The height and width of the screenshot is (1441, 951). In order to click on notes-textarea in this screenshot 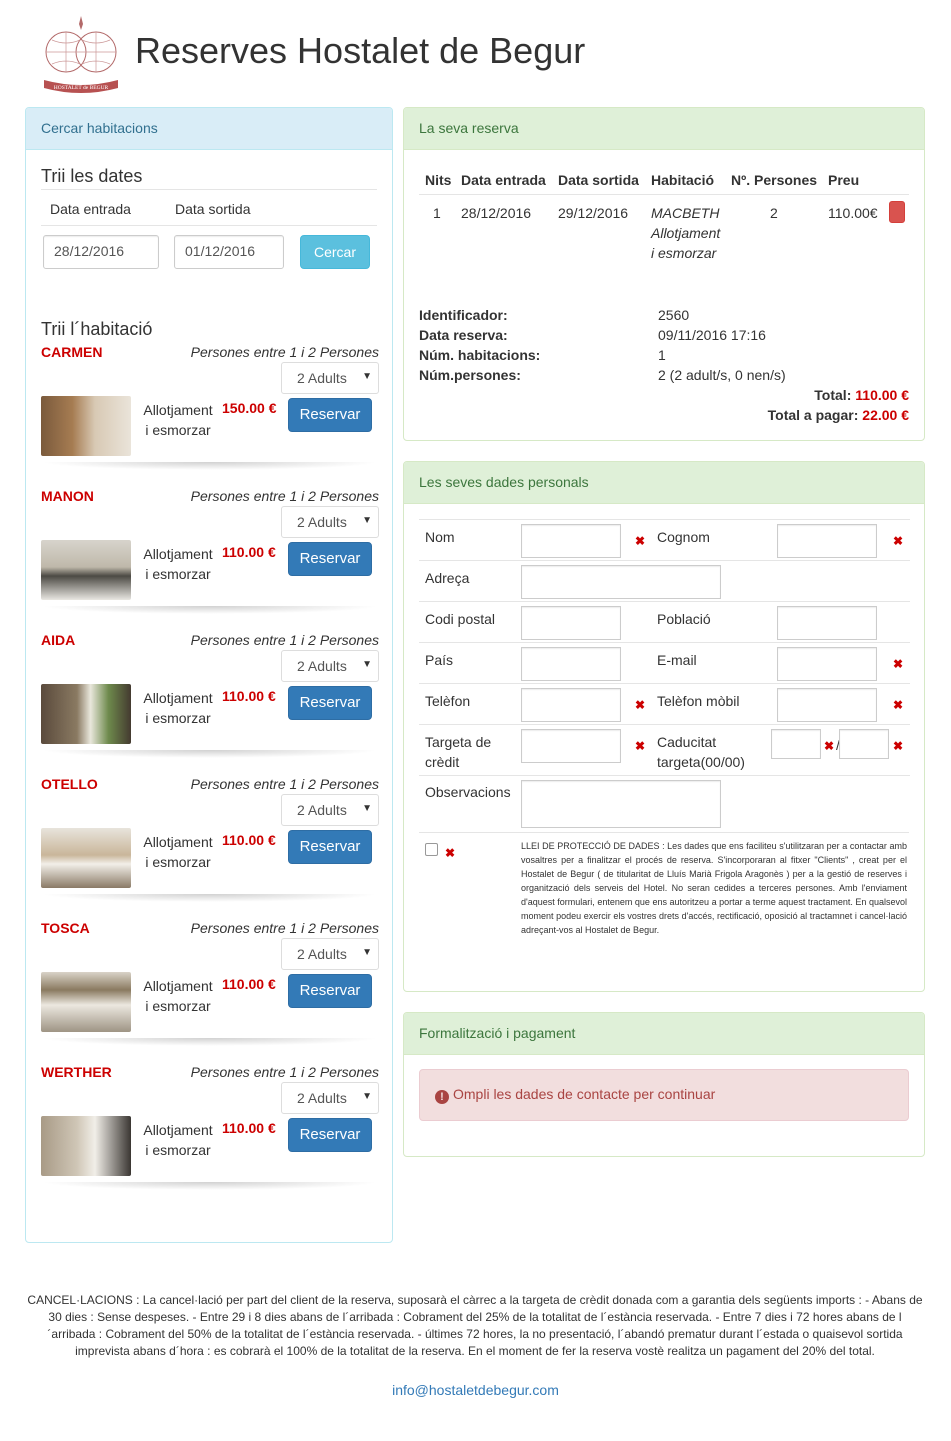, I will do `click(621, 804)`.